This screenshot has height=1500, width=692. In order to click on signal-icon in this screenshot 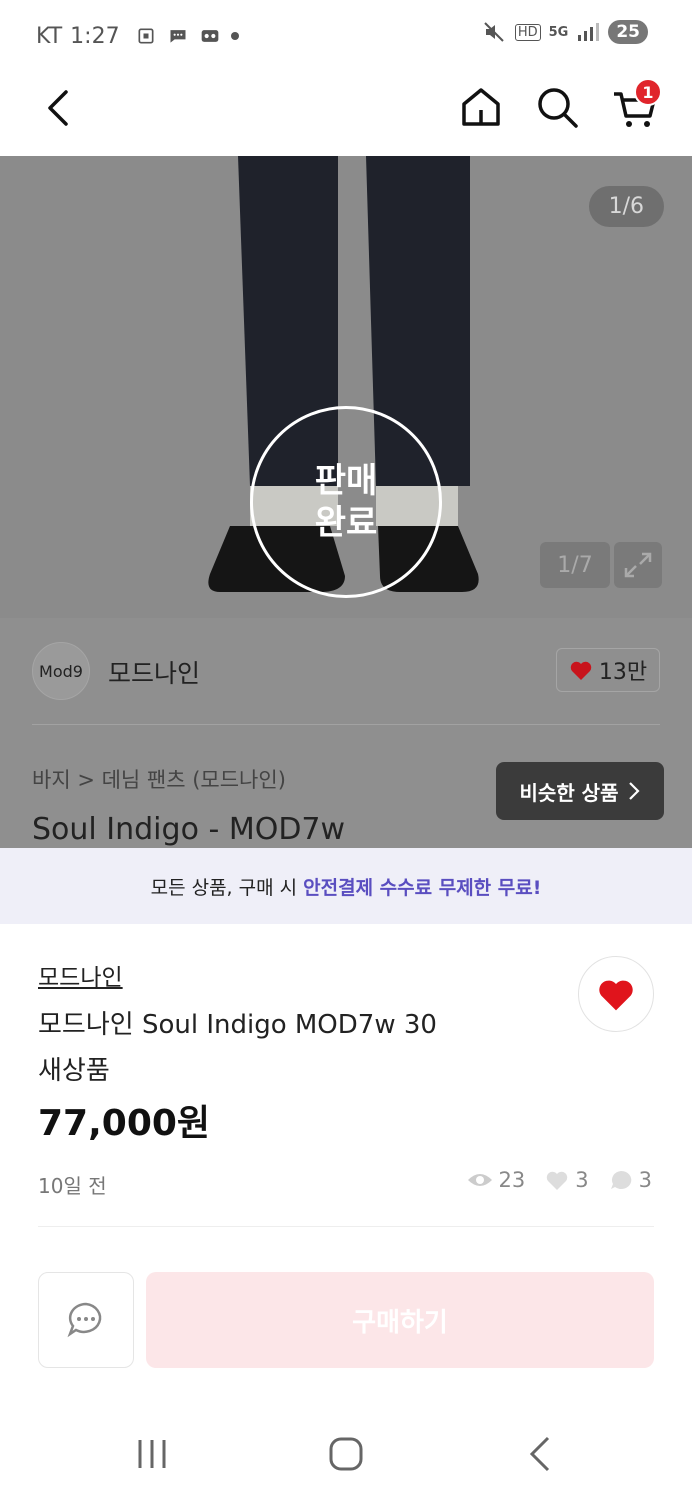, I will do `click(589, 32)`.